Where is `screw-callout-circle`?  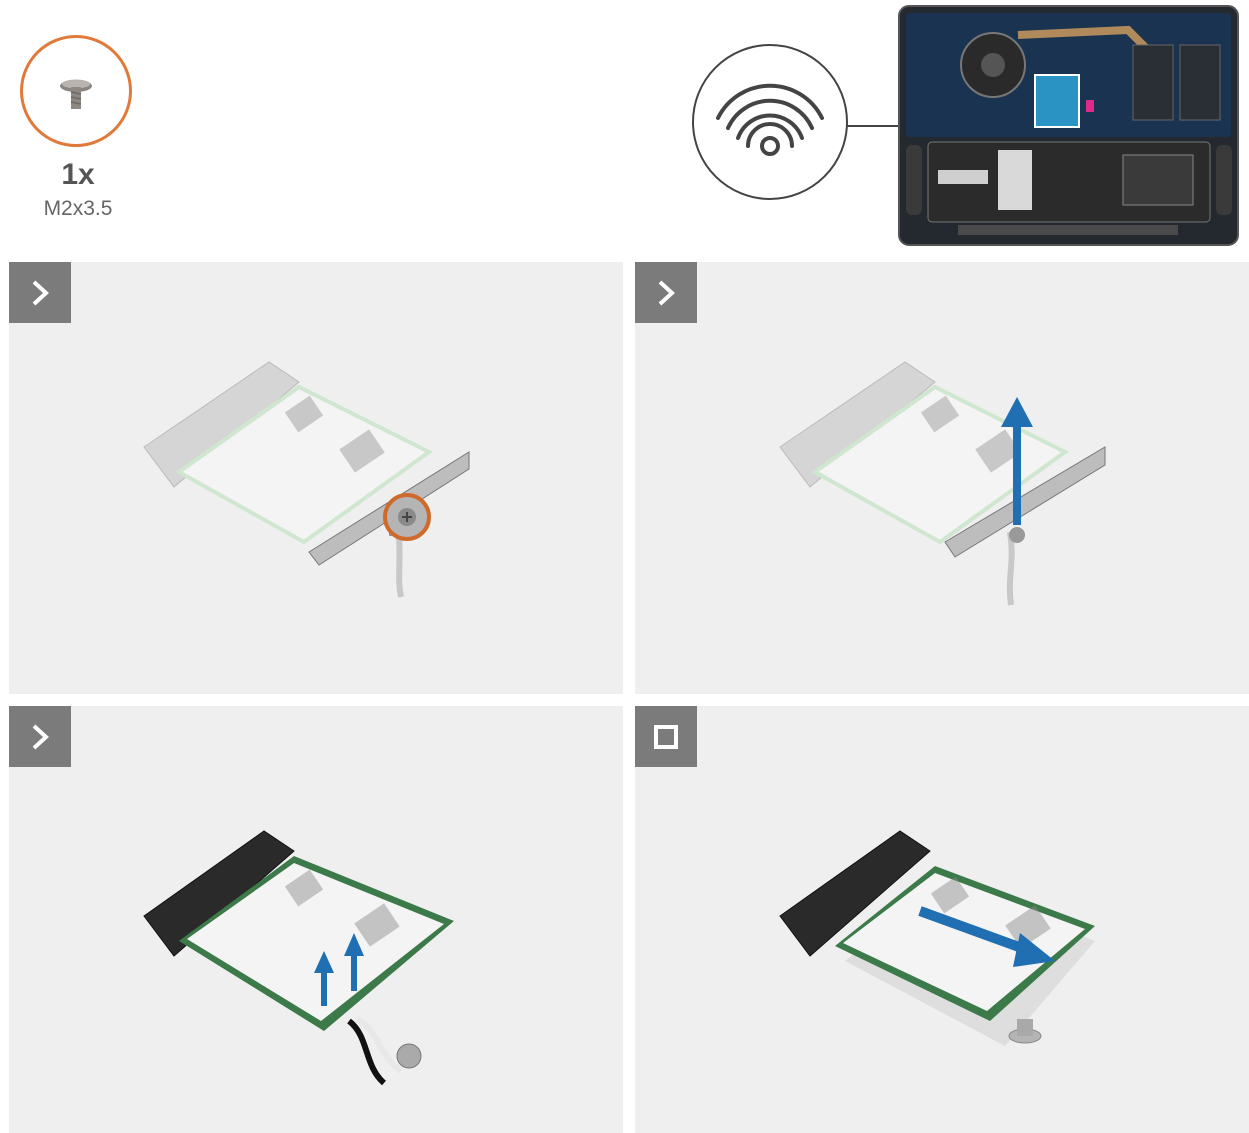
screw-callout-circle is located at coordinates (76, 91).